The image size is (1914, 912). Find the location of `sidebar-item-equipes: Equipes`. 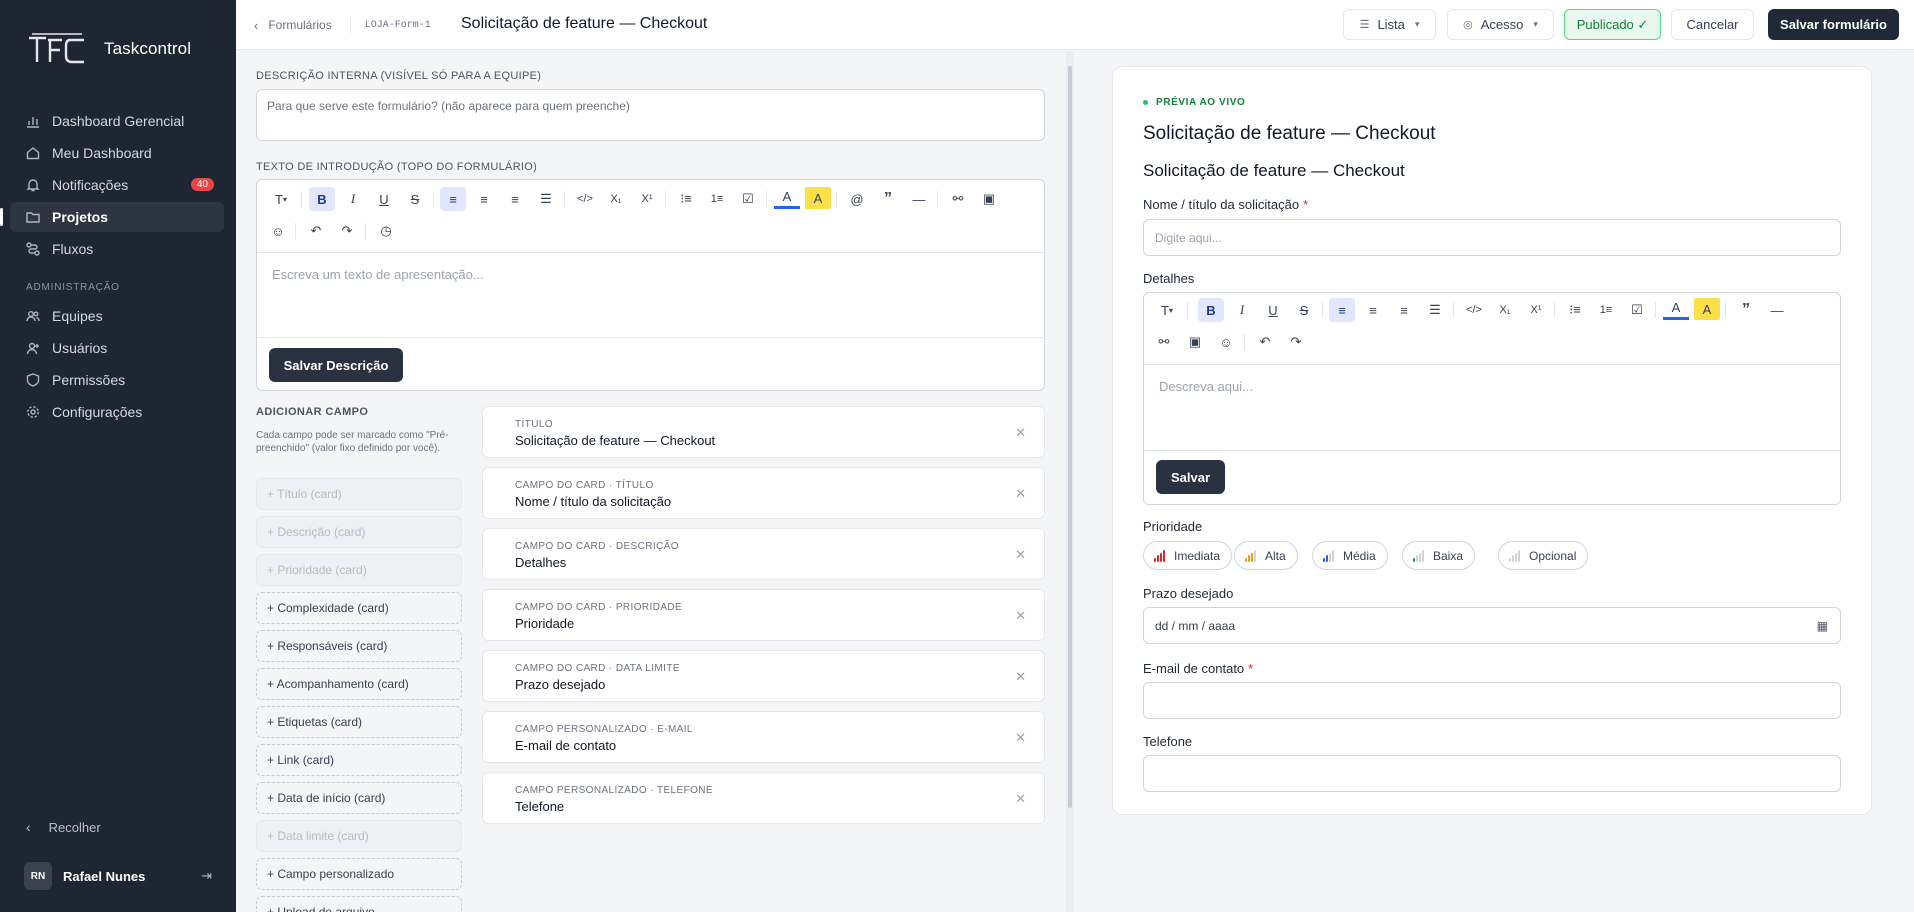

sidebar-item-equipes: Equipes is located at coordinates (117, 316).